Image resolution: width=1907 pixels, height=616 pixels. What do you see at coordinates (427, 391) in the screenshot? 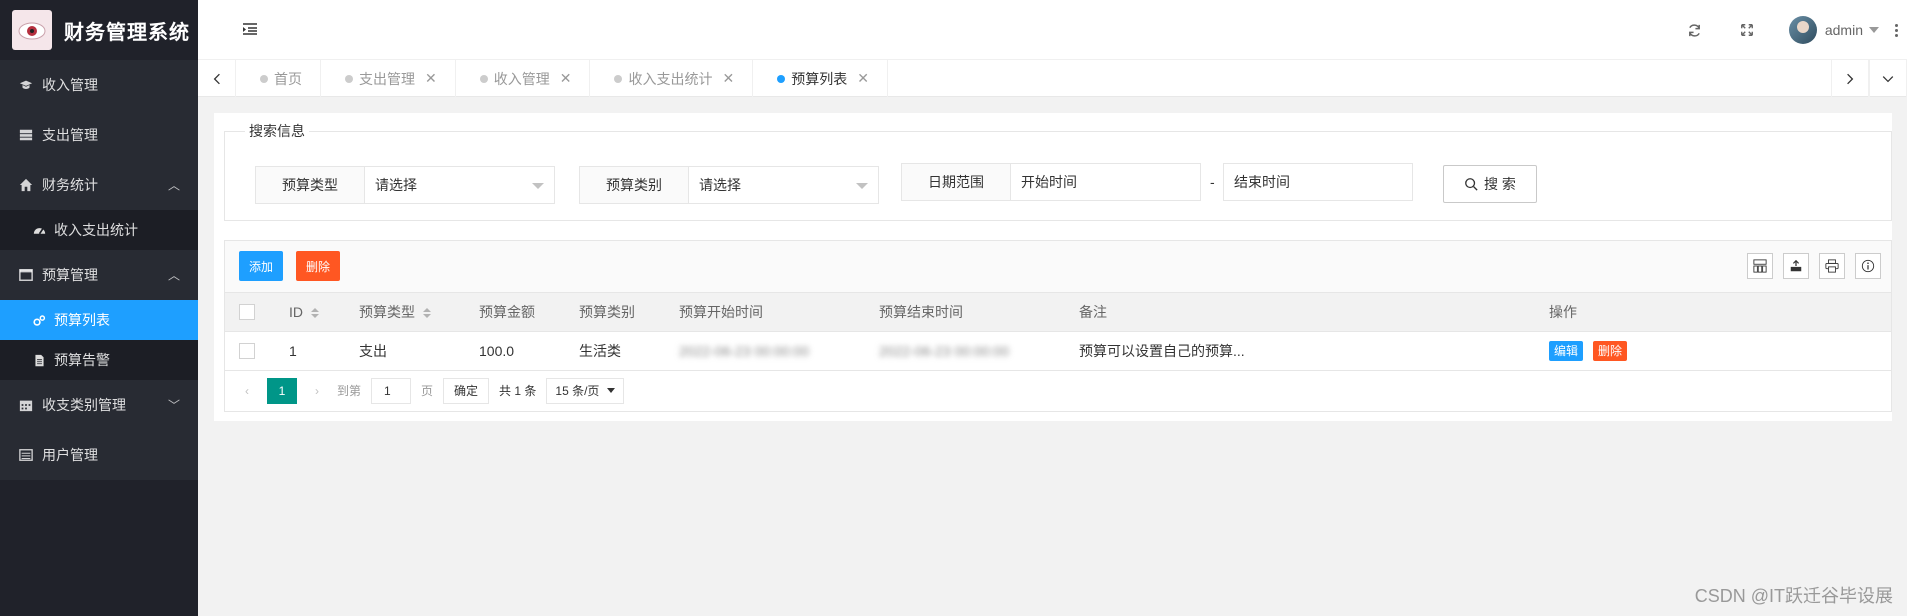
I see `goto-suffix: 页` at bounding box center [427, 391].